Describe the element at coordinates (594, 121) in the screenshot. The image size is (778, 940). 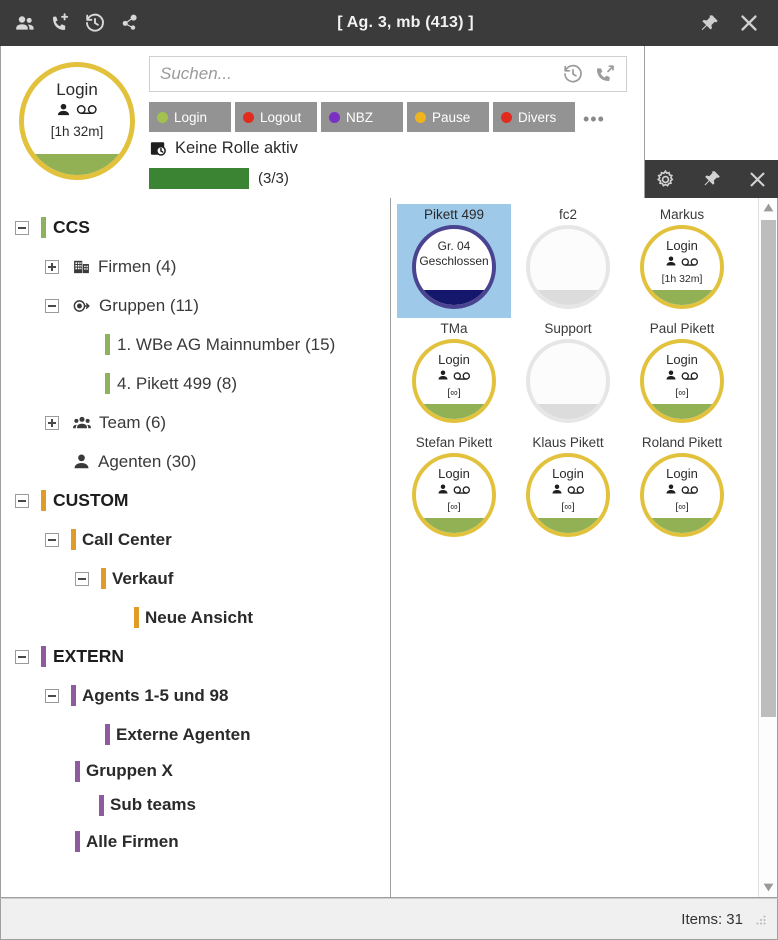
I see `more-statuses-button: •••` at that location.